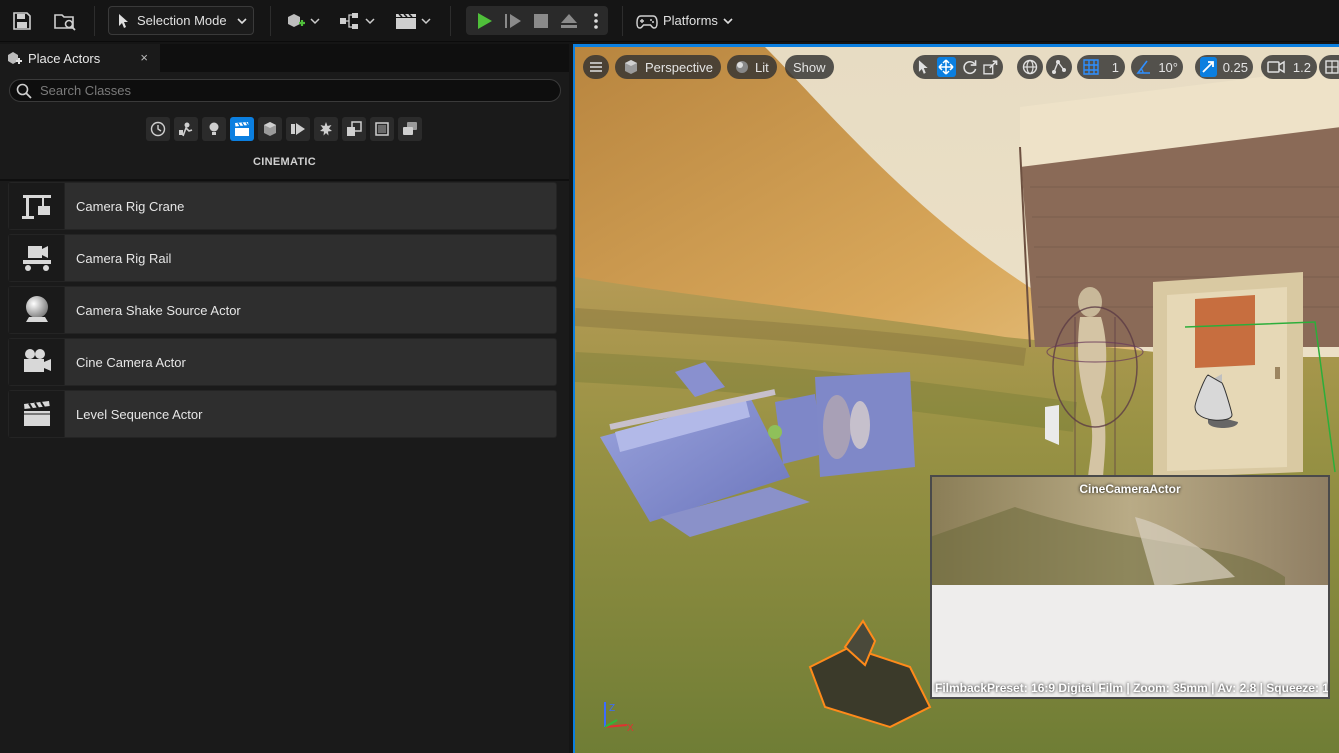  I want to click on globe-icon, so click(1030, 67).